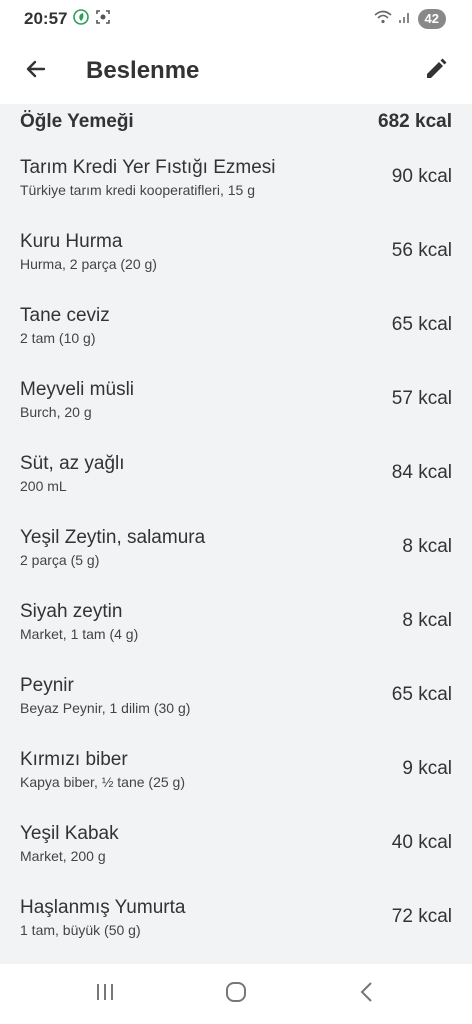 The height and width of the screenshot is (1024, 472). I want to click on food-description: 1 tam, büyük (50 g), so click(80, 929).